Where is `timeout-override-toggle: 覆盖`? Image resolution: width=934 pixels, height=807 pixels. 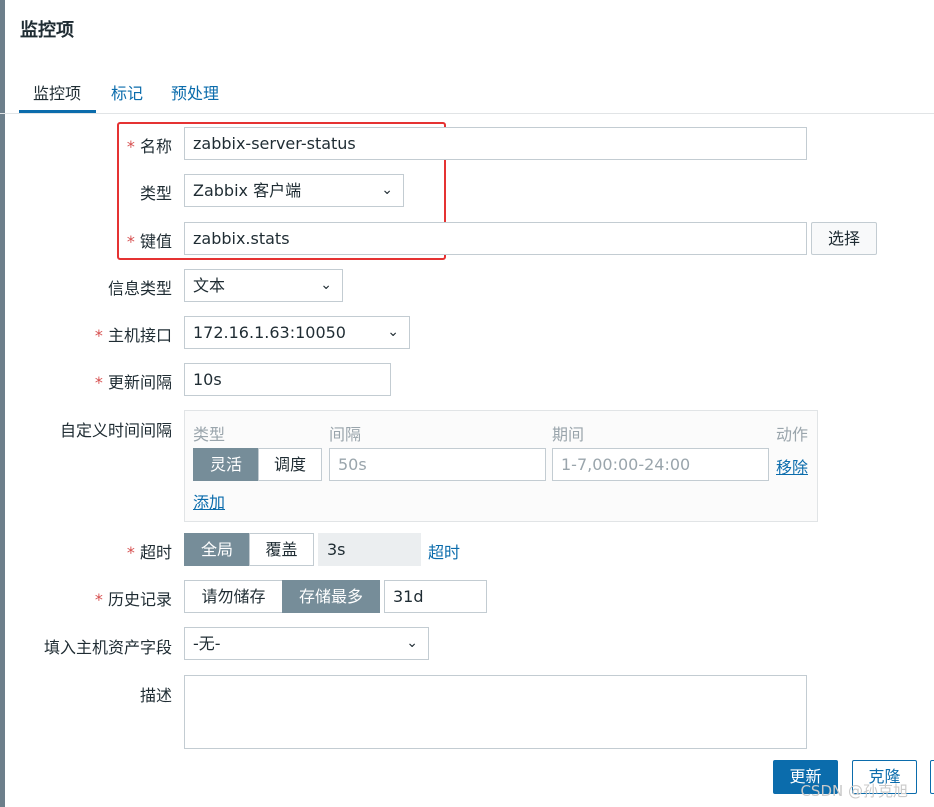 timeout-override-toggle: 覆盖 is located at coordinates (281, 549).